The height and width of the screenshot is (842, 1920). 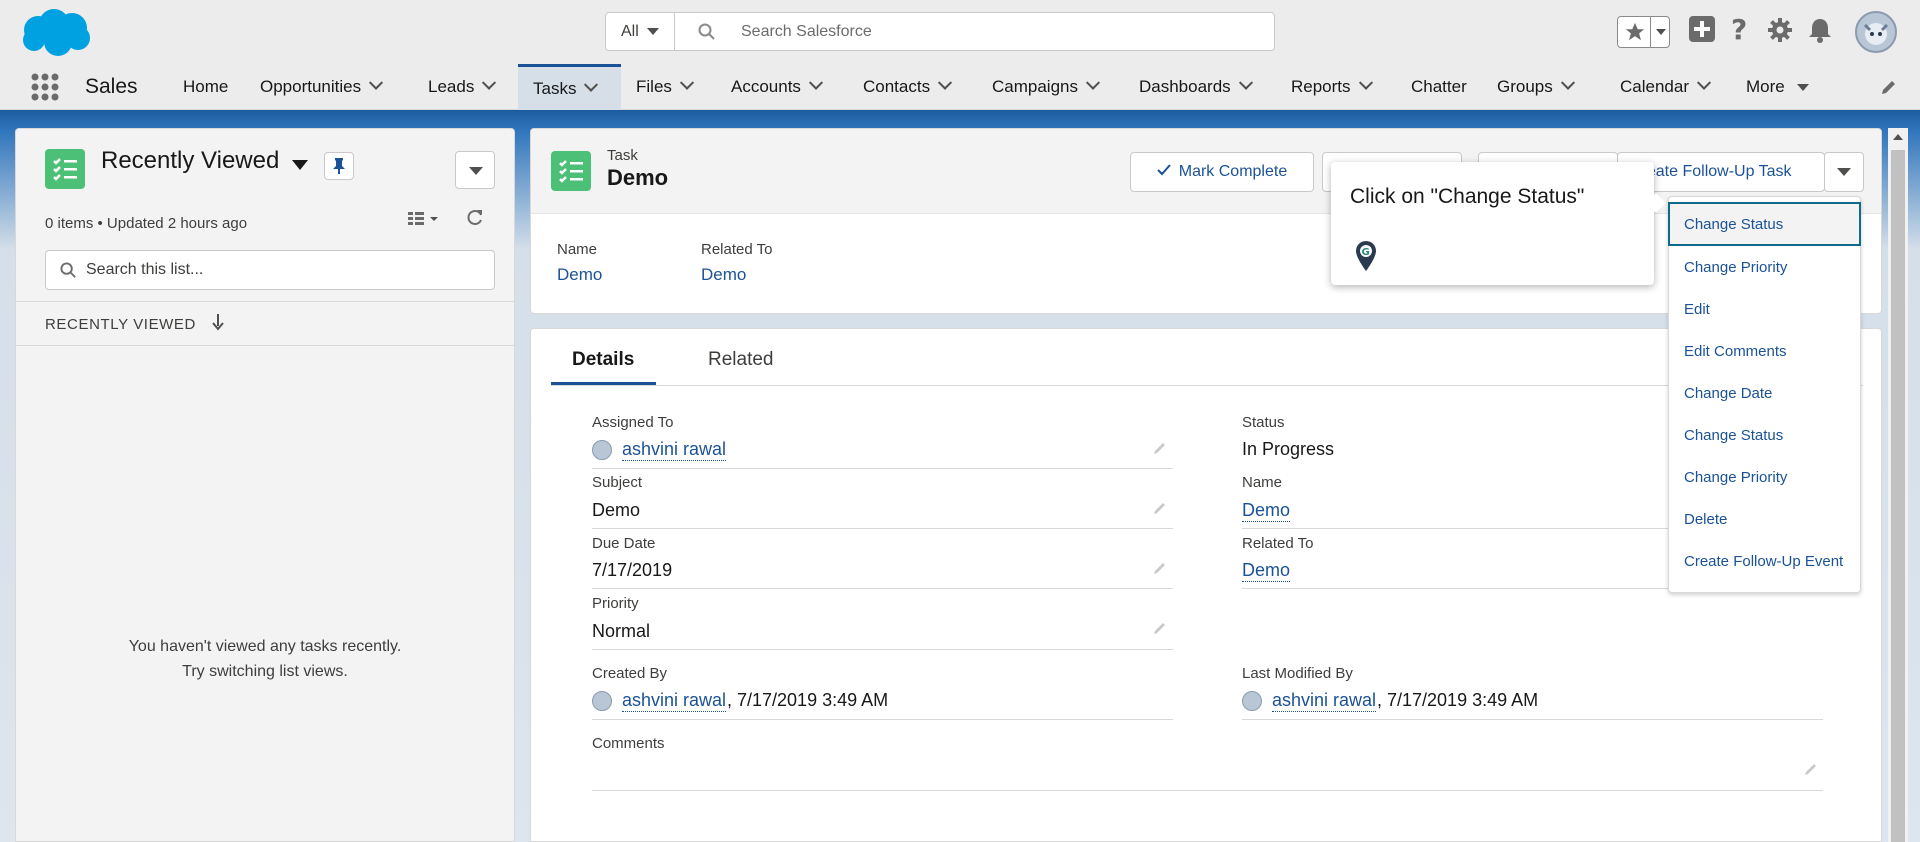 I want to click on nav-item-home: Home, so click(x=205, y=87).